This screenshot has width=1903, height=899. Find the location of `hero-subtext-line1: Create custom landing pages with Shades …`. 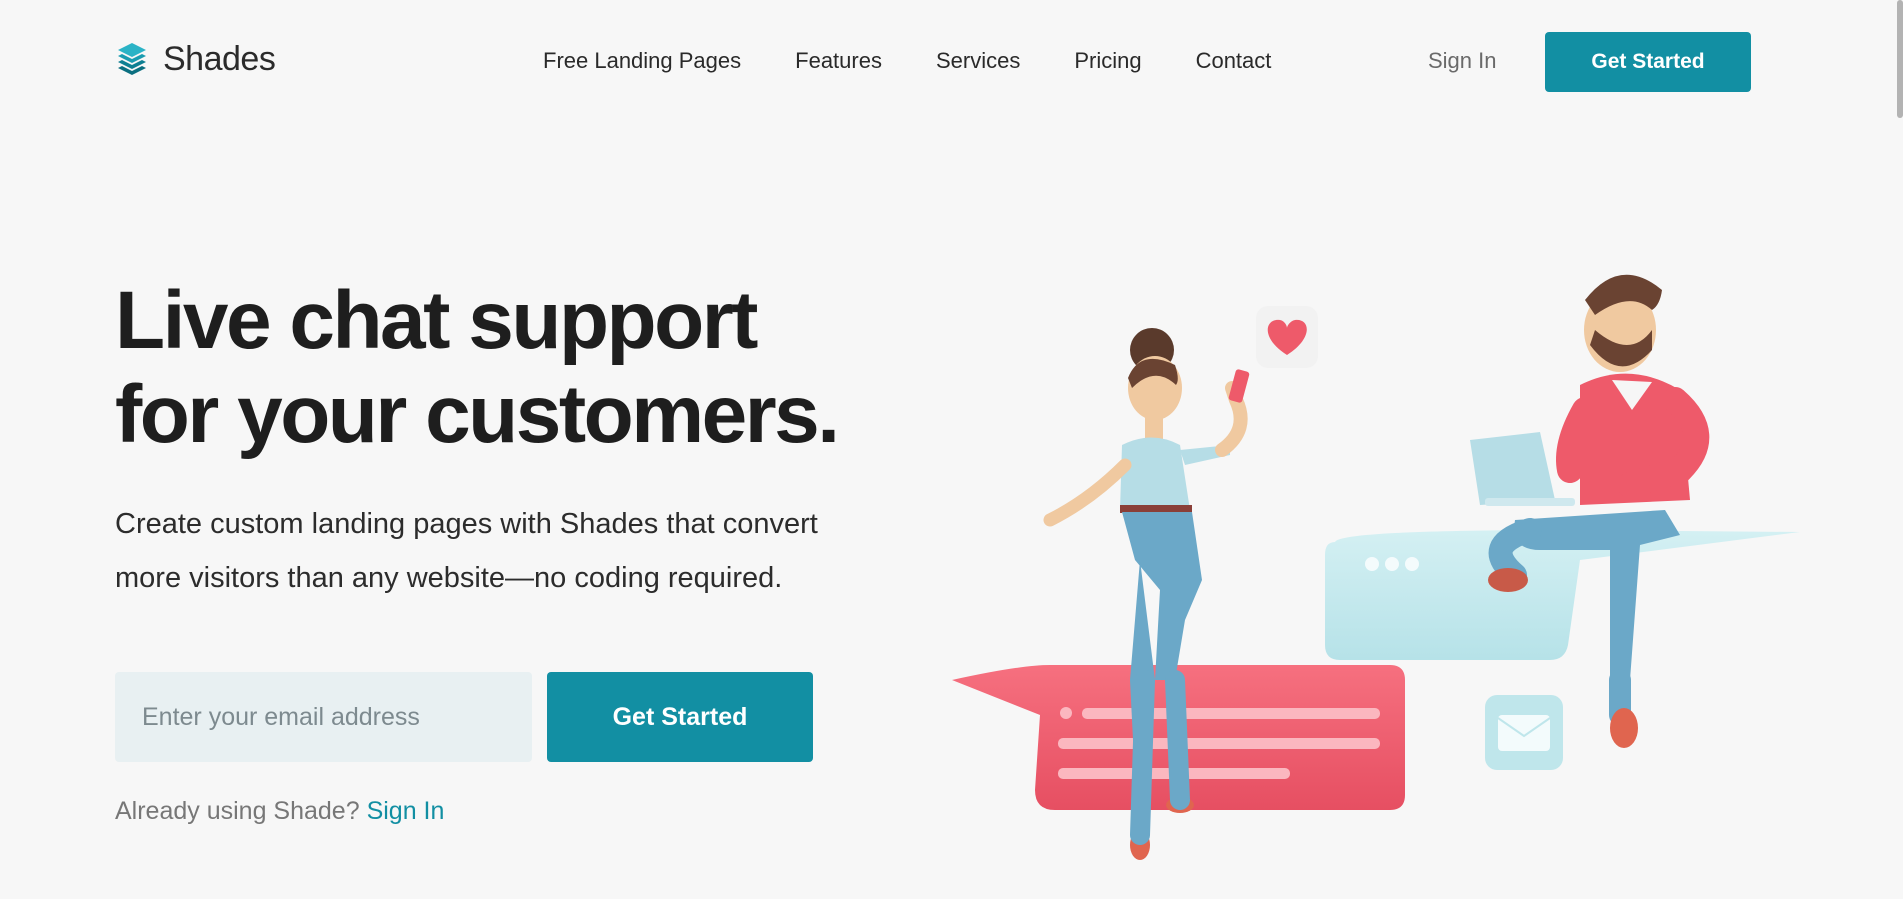

hero-subtext-line1: Create custom landing pages with Shades … is located at coordinates (466, 524).